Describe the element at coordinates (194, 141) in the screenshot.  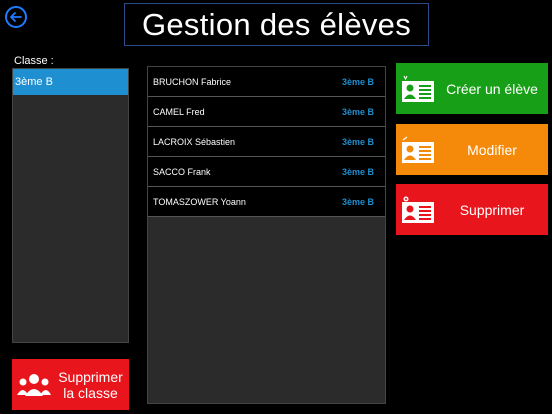
I see `student-name: LACROIX Sébastien` at that location.